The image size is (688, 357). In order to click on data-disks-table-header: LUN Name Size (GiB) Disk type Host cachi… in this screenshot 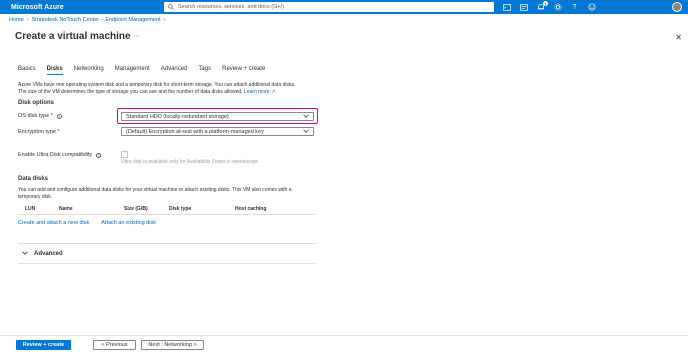, I will do `click(167, 210)`.